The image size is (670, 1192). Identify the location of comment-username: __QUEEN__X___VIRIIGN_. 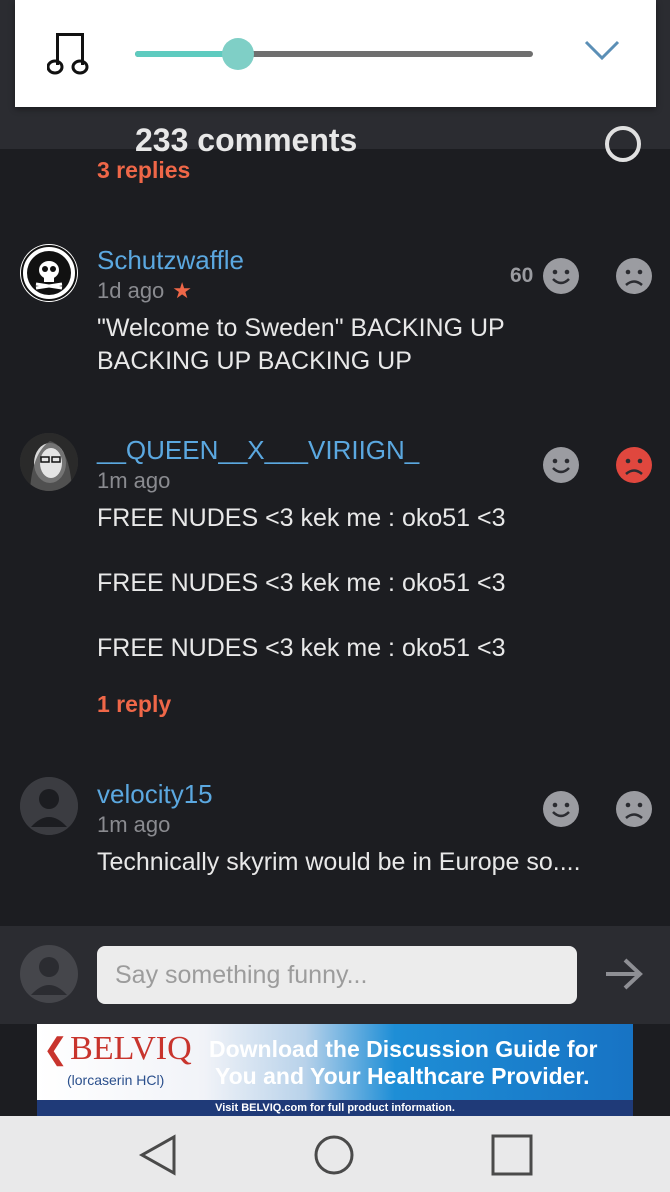
(258, 450).